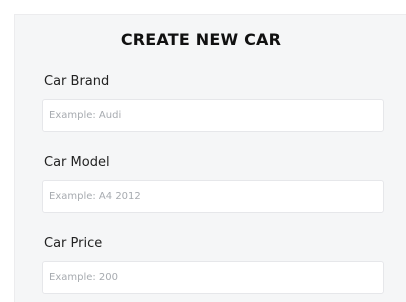 This screenshot has height=302, width=406. What do you see at coordinates (201, 39) in the screenshot?
I see `form-title: CREATE NEW CAR` at bounding box center [201, 39].